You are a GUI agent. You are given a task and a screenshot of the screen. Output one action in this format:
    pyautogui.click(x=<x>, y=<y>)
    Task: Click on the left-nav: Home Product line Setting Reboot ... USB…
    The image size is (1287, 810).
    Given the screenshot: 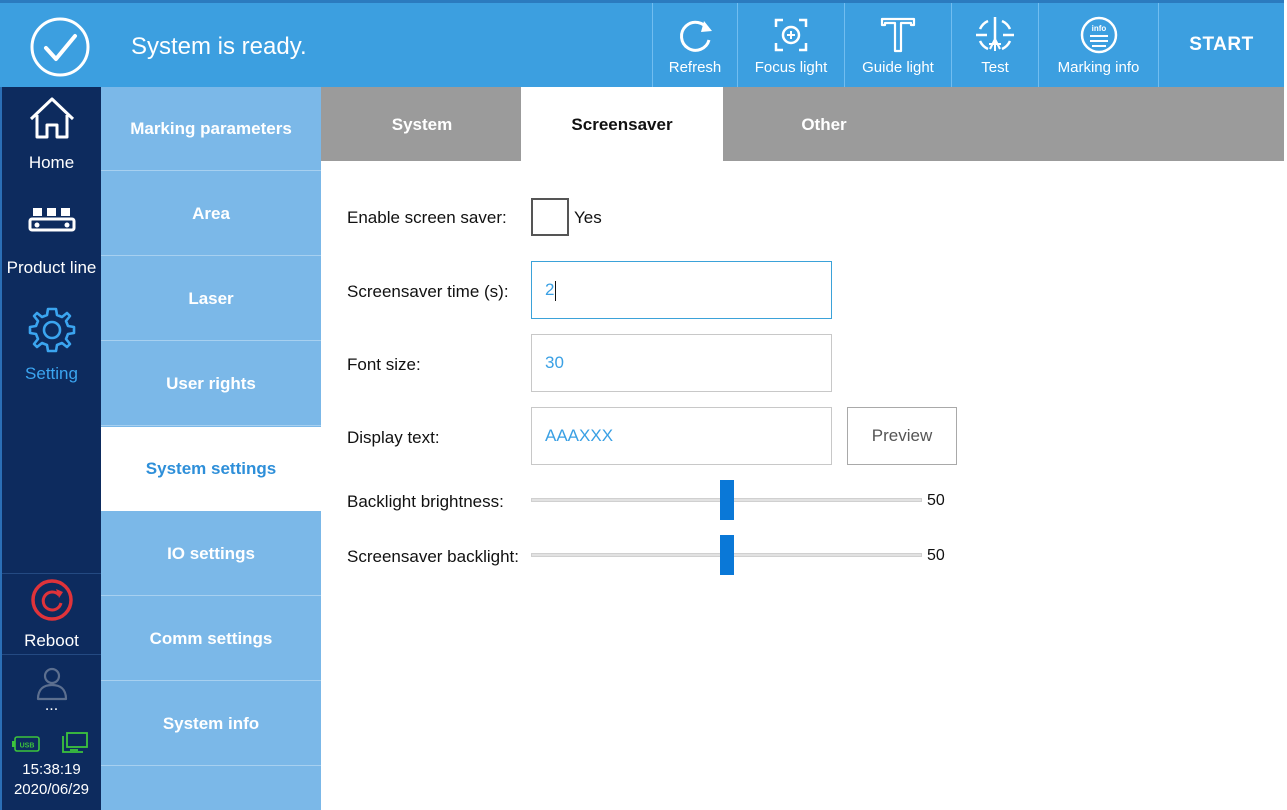 What is the action you would take?
    pyautogui.click(x=50, y=448)
    